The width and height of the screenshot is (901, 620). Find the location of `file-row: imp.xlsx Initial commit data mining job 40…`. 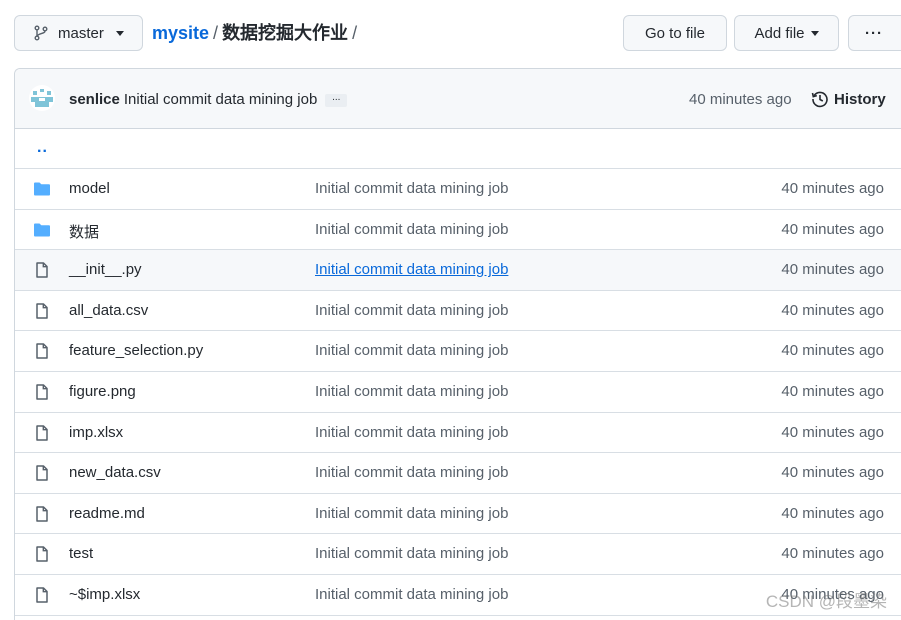

file-row: imp.xlsx Initial commit data mining job 40… is located at coordinates (458, 433).